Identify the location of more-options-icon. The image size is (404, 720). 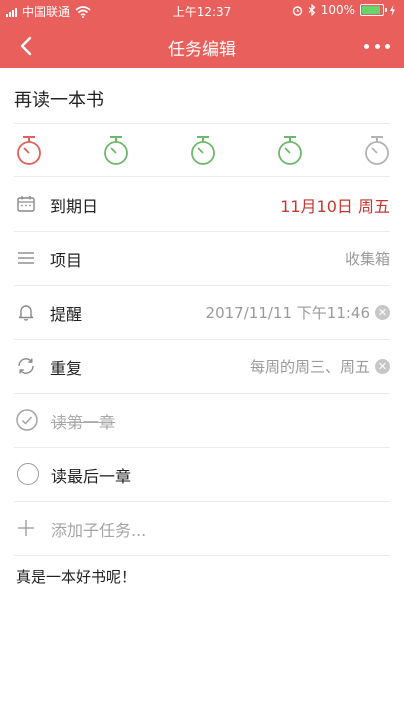
(377, 46).